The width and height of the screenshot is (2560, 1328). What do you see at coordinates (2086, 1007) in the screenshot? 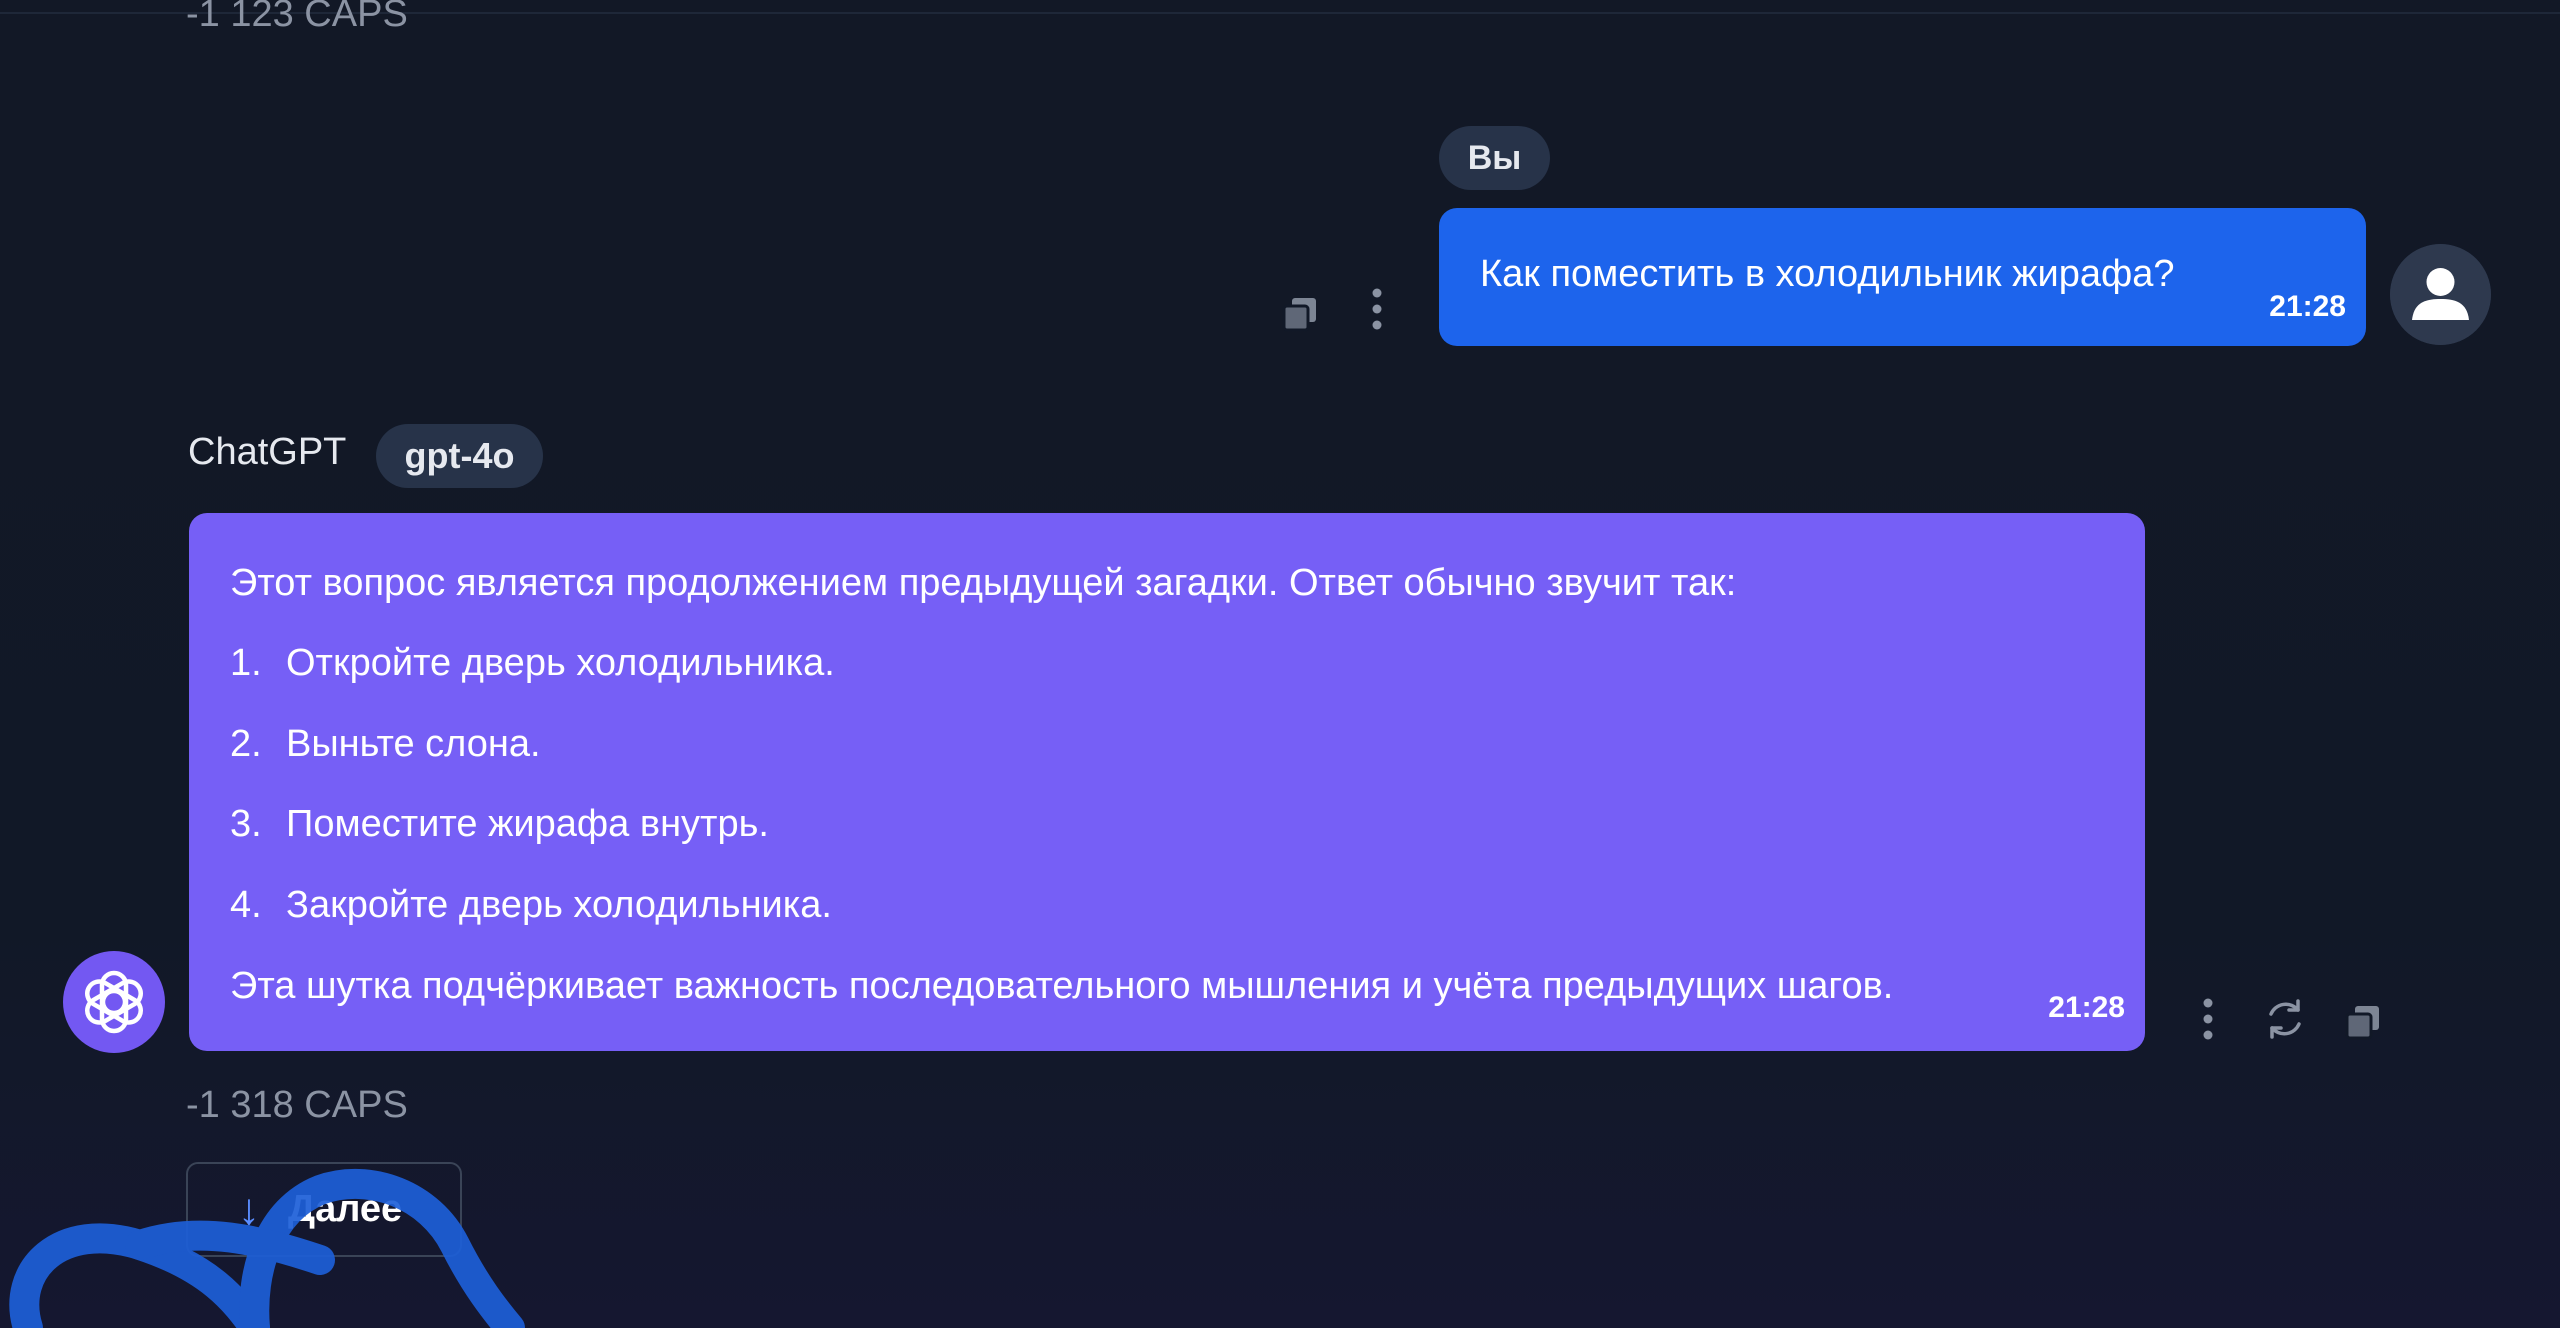
I see `bot-message-time: 21:28` at bounding box center [2086, 1007].